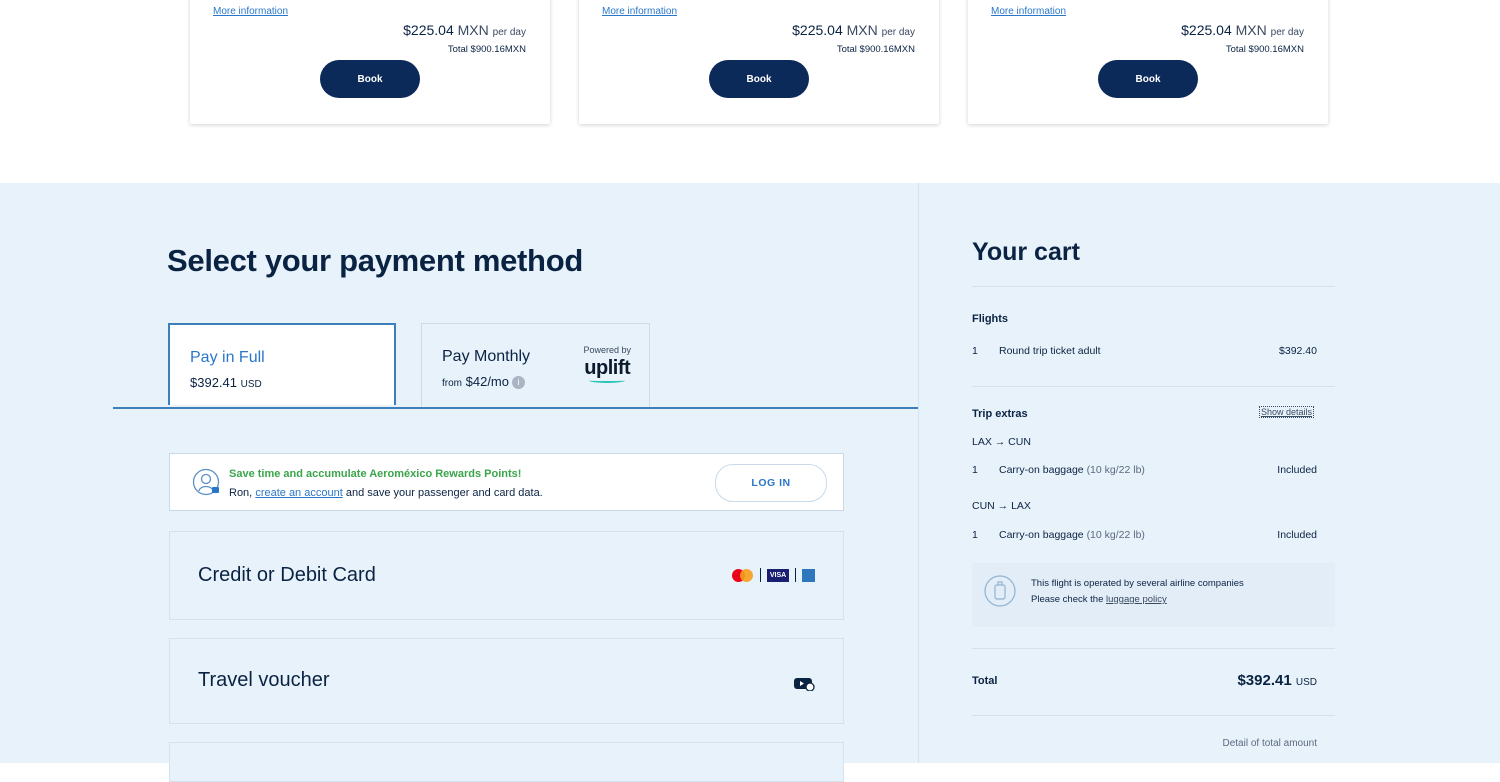 The height and width of the screenshot is (782, 1500). What do you see at coordinates (1298, 351) in the screenshot?
I see `flight-price: $392.40` at bounding box center [1298, 351].